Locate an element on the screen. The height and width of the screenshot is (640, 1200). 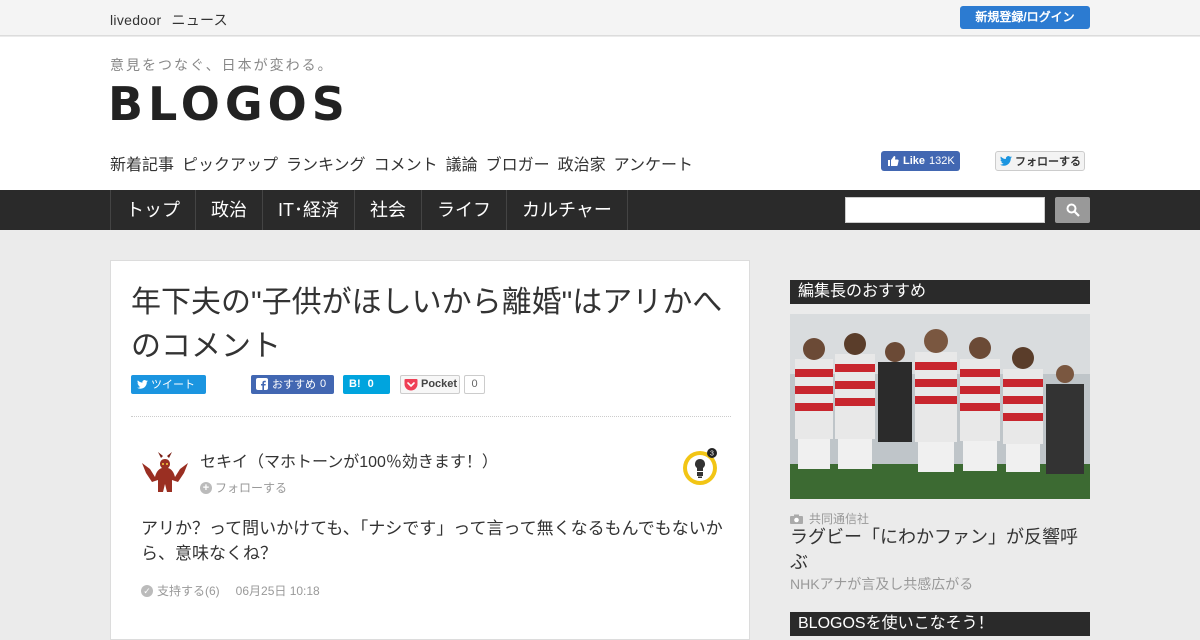
plus-icon: + is located at coordinates (206, 487).